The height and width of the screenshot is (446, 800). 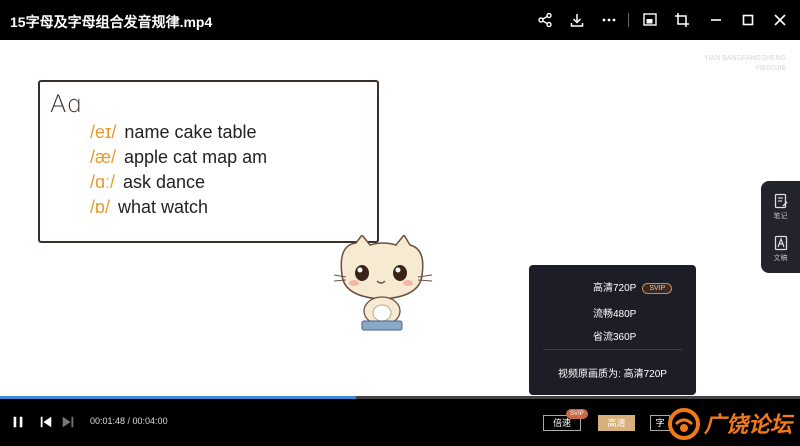 What do you see at coordinates (744, 63) in the screenshot?
I see `video-watermark: YIAN BANGFANGSHENG YIBAOJIE` at bounding box center [744, 63].